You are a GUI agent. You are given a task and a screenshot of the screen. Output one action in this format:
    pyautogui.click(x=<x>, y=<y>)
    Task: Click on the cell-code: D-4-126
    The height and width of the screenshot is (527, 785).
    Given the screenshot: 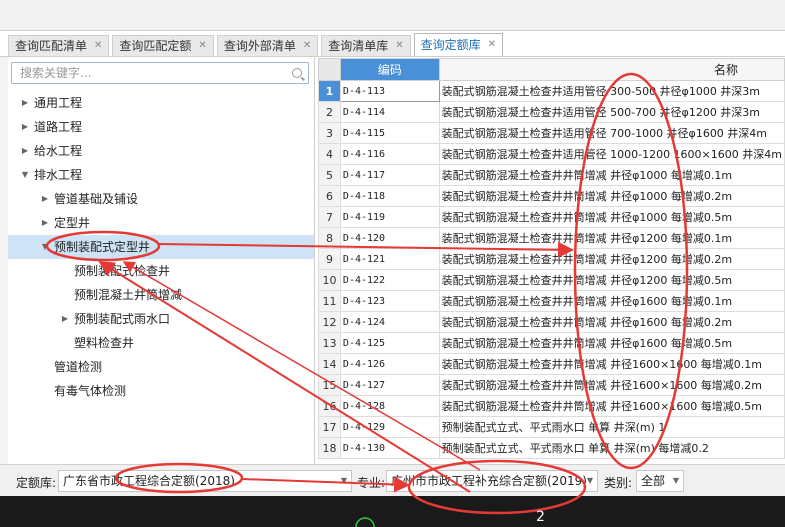 What is the action you would take?
    pyautogui.click(x=389, y=364)
    